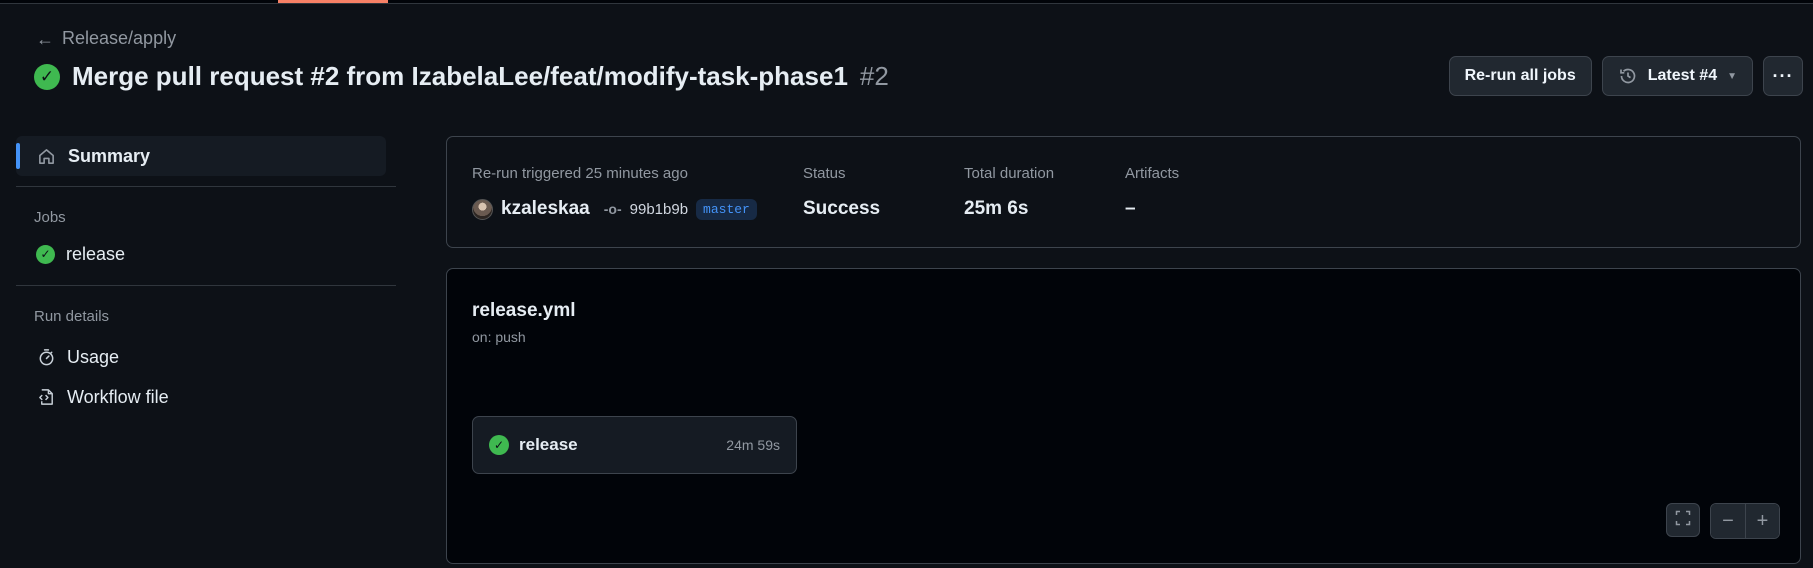 This screenshot has height=568, width=1813. What do you see at coordinates (1732, 76) in the screenshot?
I see `triangle-down-icon: ▼` at bounding box center [1732, 76].